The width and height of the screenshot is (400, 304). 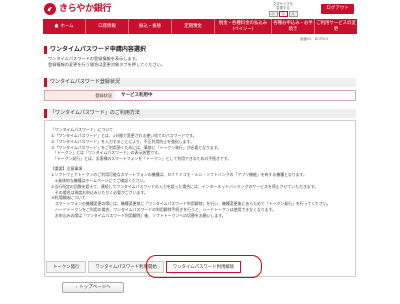 I want to click on nav-time-deposit: 定期預金, so click(x=193, y=26).